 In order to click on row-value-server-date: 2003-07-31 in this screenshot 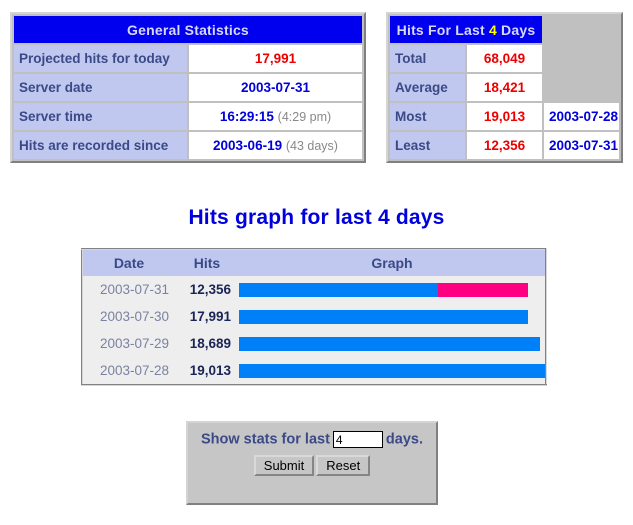, I will do `click(275, 87)`.